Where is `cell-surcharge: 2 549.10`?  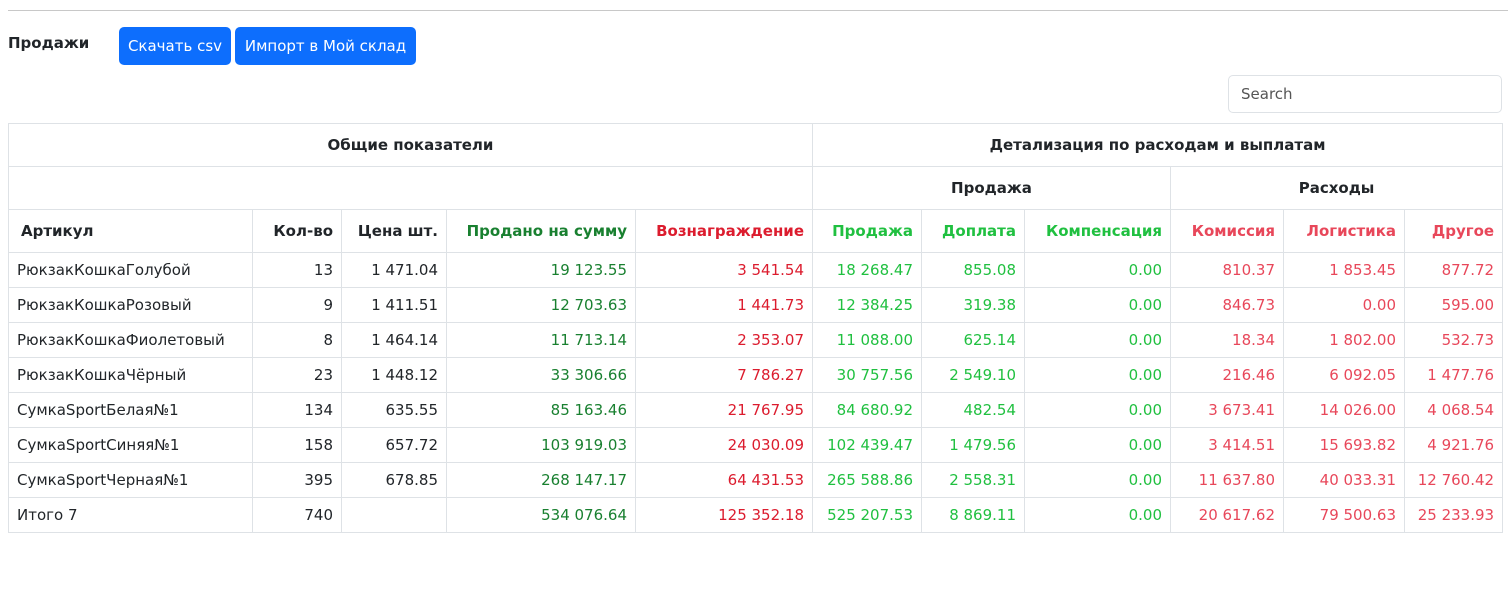
cell-surcharge: 2 549.10 is located at coordinates (973, 375).